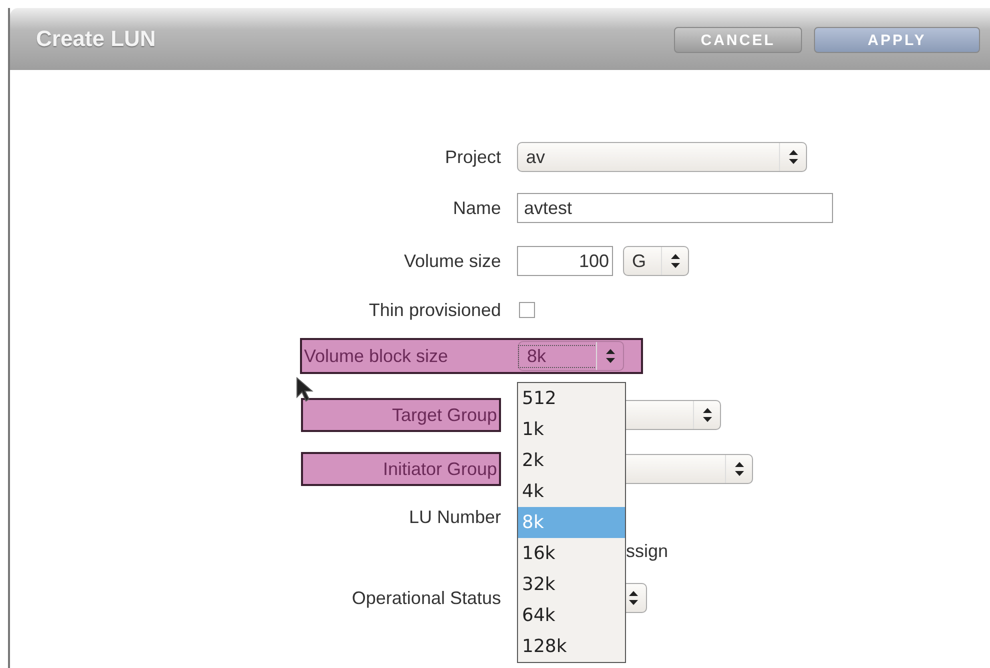  I want to click on field-label: LU Number, so click(454, 517).